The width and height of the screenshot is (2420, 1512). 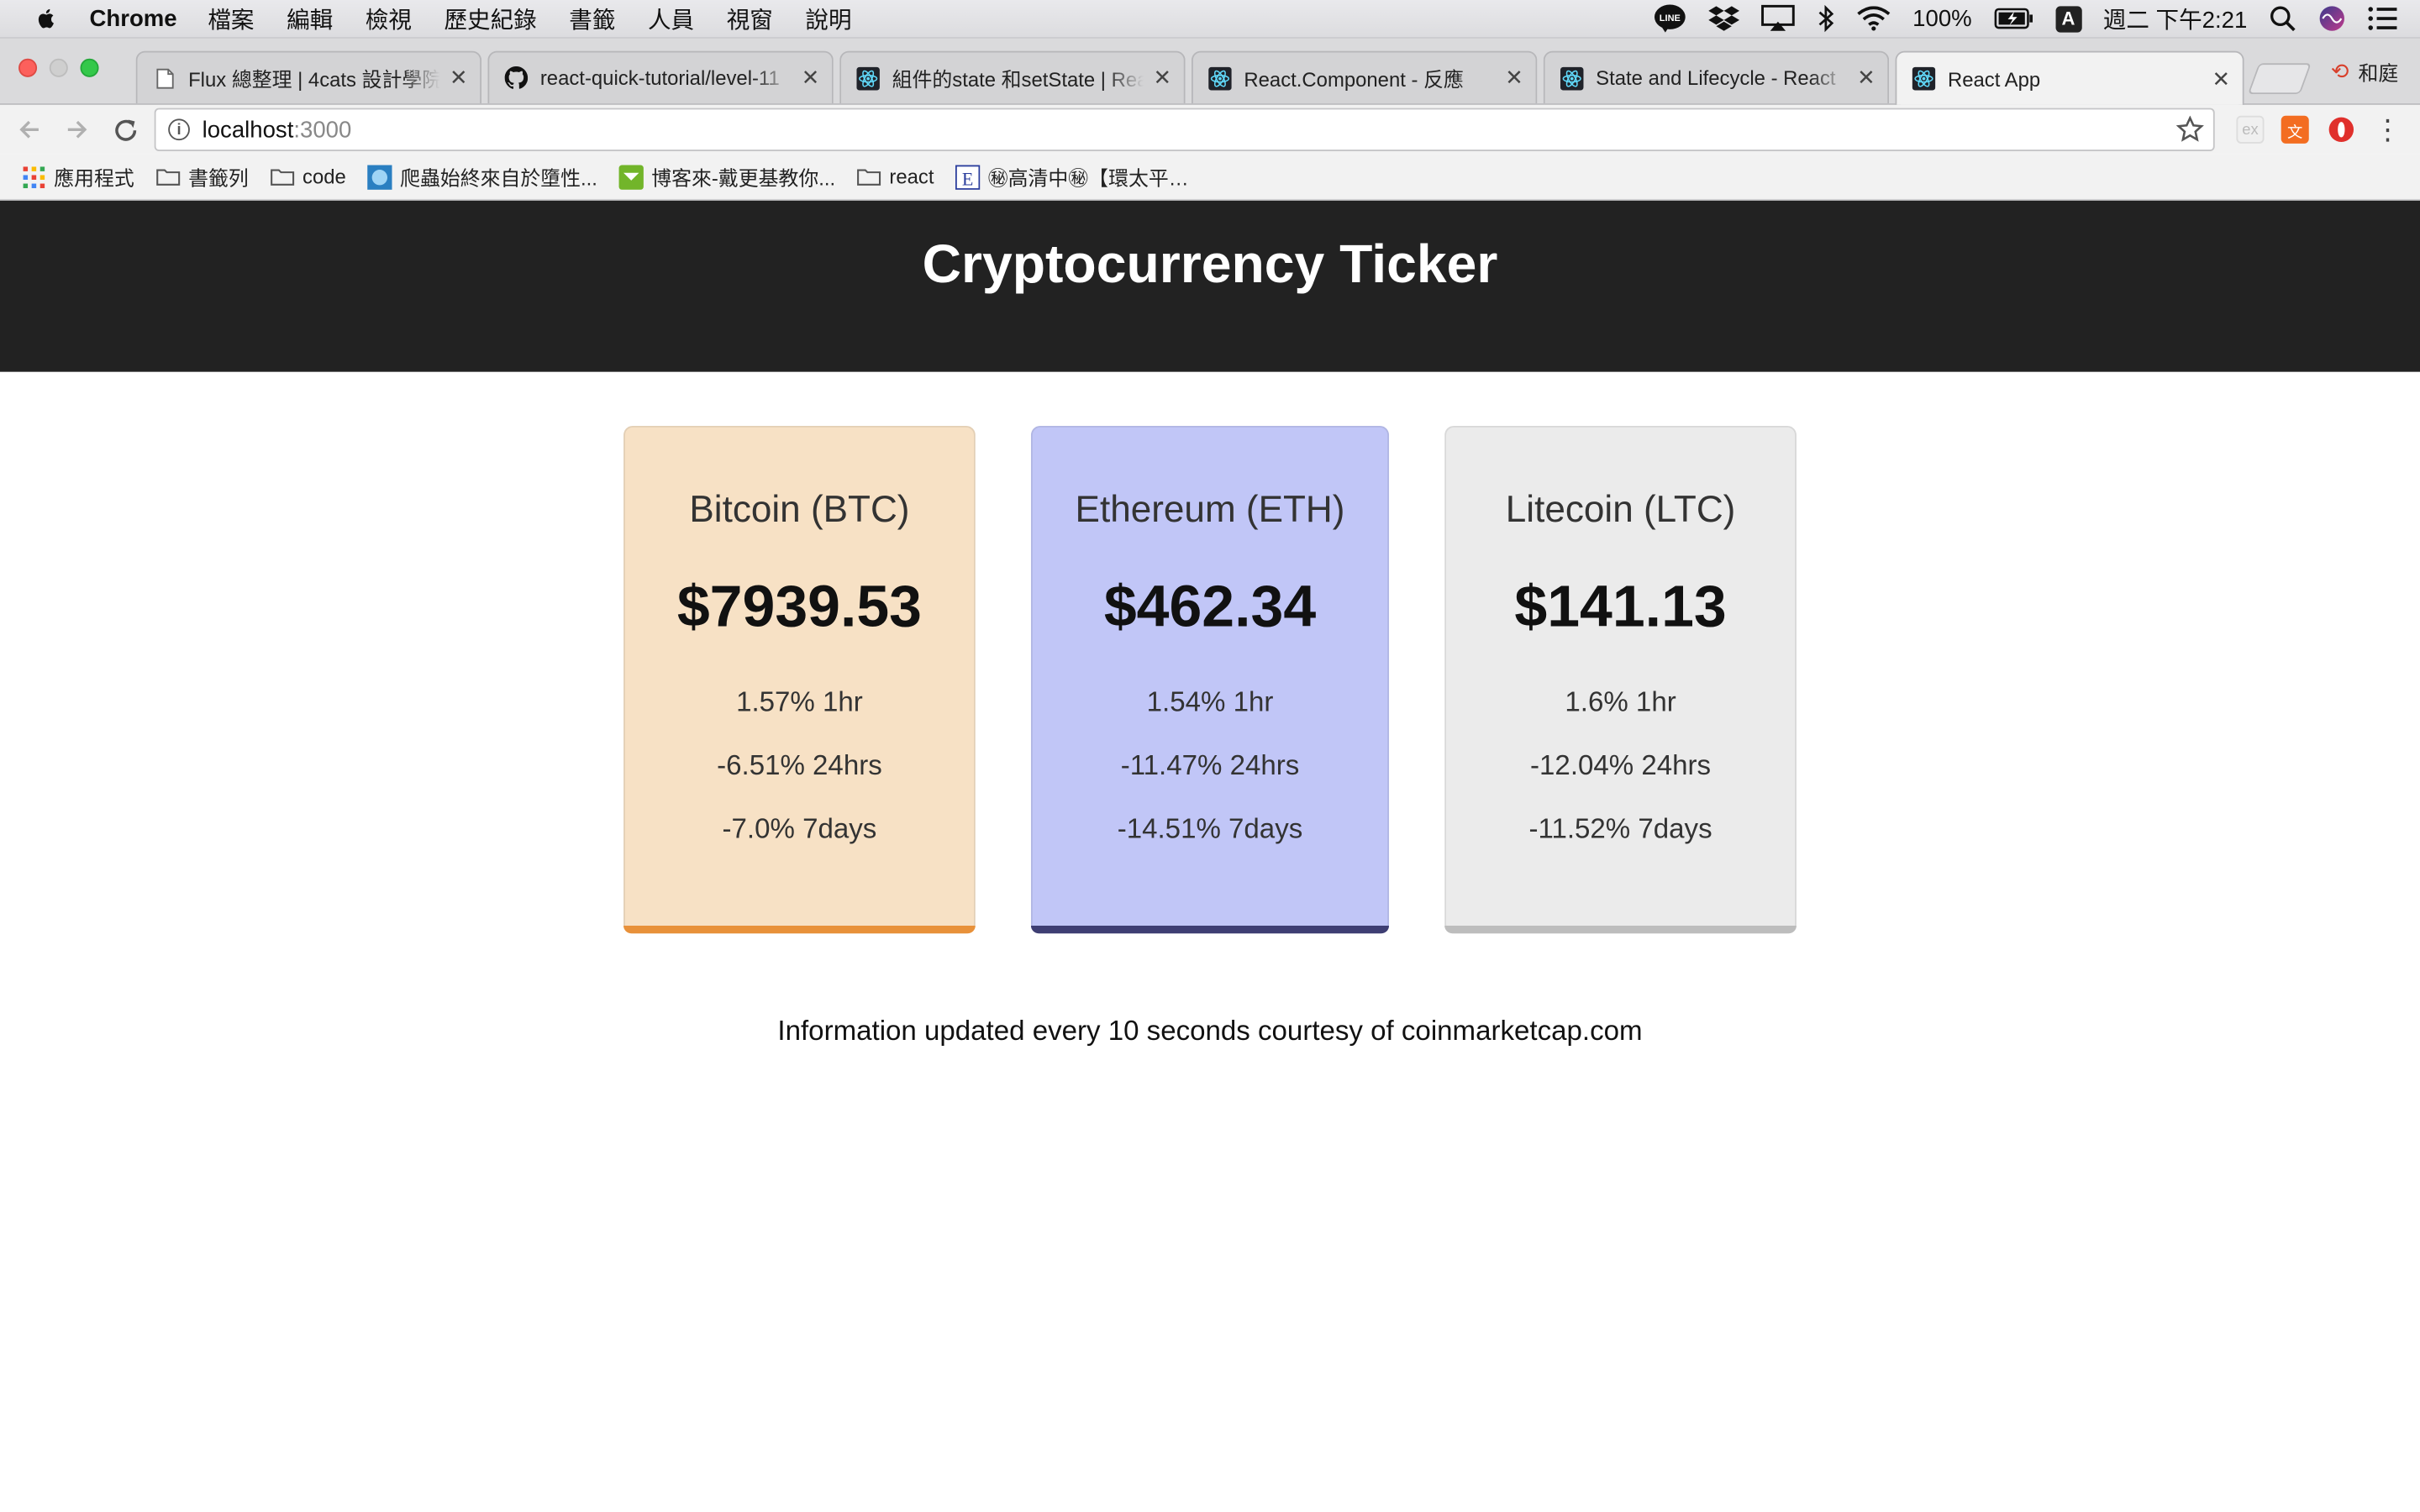 I want to click on menu-view: 檢視, so click(x=389, y=19).